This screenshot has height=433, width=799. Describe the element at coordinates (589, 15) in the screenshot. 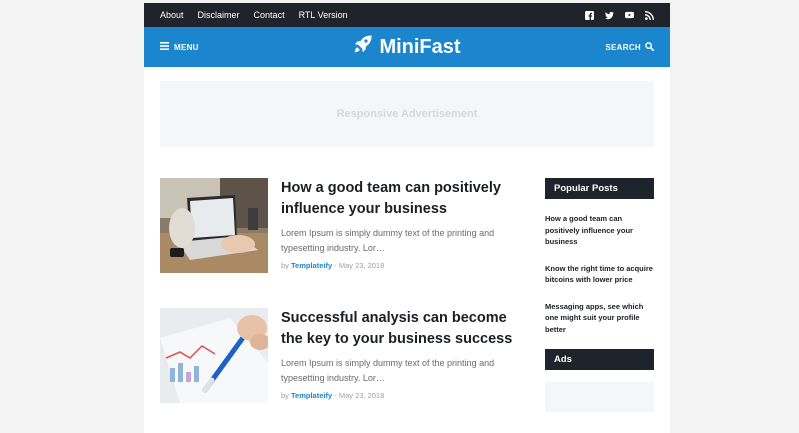

I see `facebook-icon` at that location.